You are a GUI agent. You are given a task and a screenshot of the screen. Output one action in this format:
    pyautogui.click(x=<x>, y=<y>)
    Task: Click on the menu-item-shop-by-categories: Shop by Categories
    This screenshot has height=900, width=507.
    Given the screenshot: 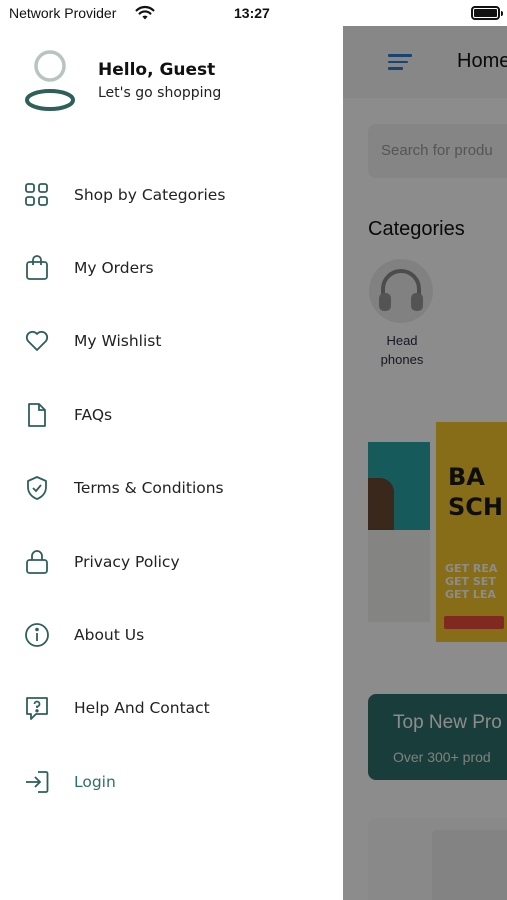 What is the action you would take?
    pyautogui.click(x=171, y=194)
    